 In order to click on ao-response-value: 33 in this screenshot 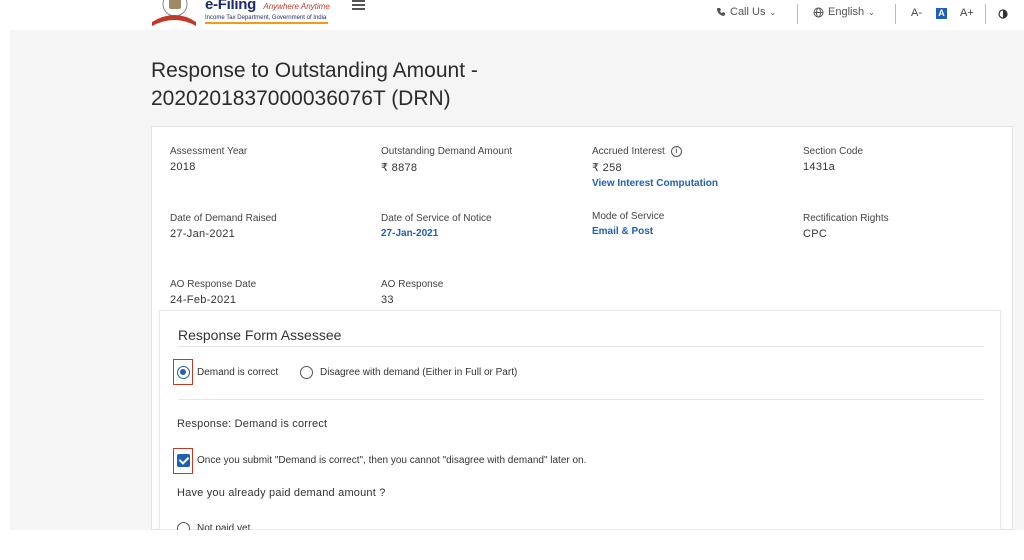, I will do `click(387, 300)`.